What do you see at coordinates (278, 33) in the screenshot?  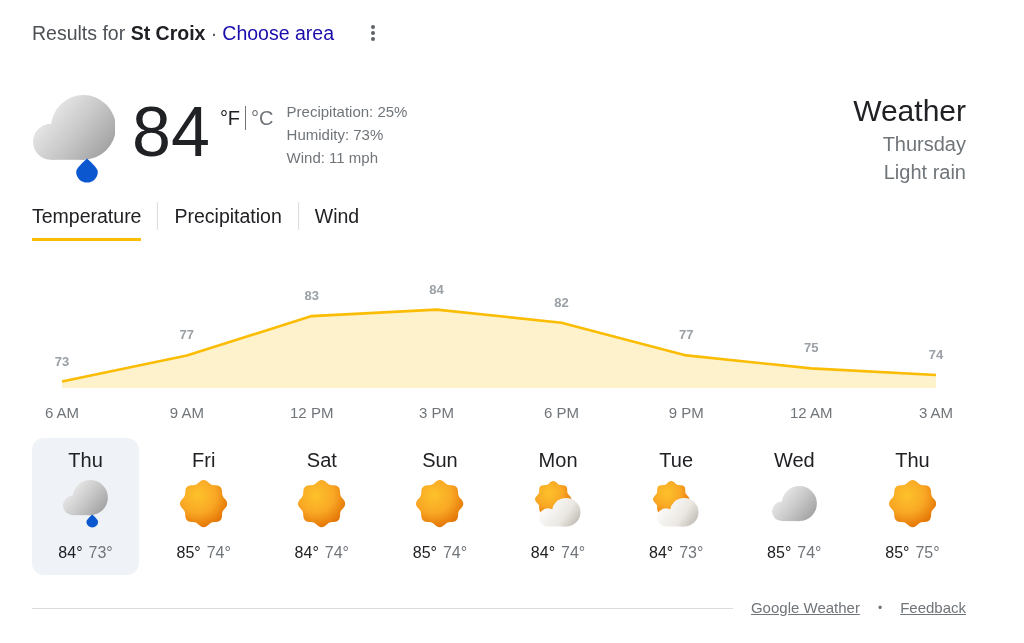 I see `choose-area-link: Choose area` at bounding box center [278, 33].